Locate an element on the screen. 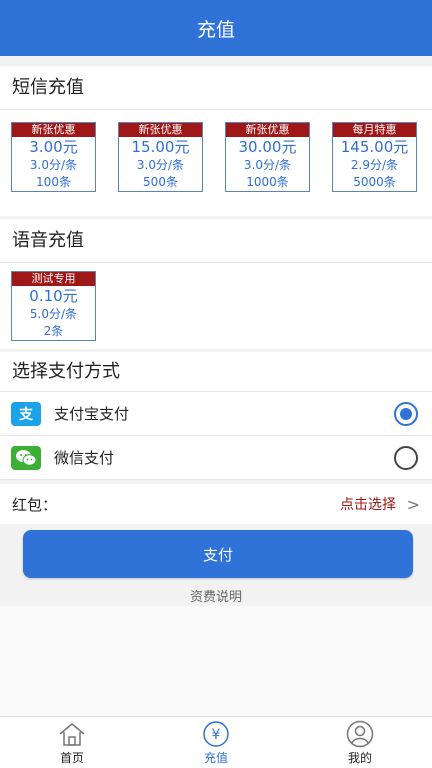 The image size is (432, 768). package-count: 500条 is located at coordinates (160, 182).